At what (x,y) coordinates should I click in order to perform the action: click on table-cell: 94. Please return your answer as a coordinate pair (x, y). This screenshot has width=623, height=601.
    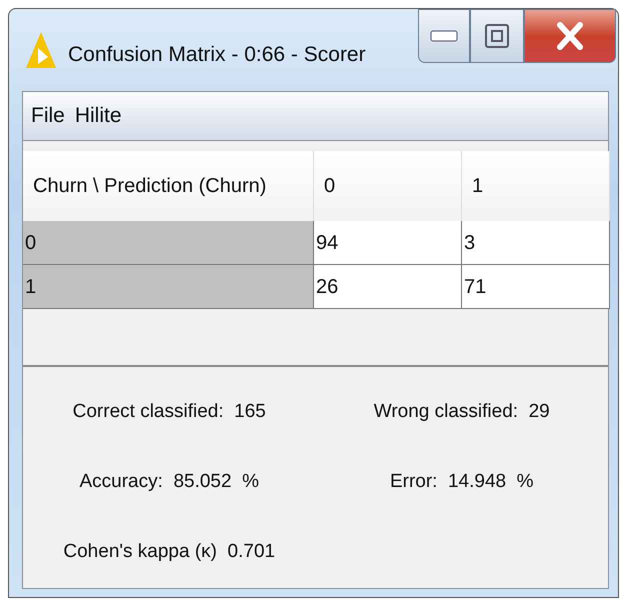
    Looking at the image, I should click on (388, 243).